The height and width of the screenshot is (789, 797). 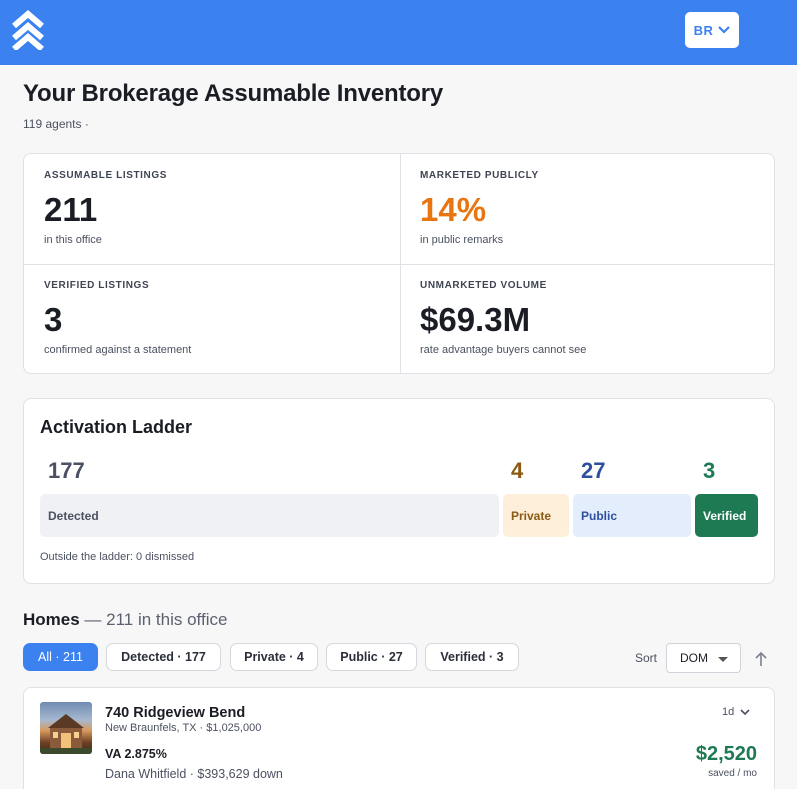 What do you see at coordinates (116, 427) in the screenshot?
I see `ladder-title: Activation Ladder` at bounding box center [116, 427].